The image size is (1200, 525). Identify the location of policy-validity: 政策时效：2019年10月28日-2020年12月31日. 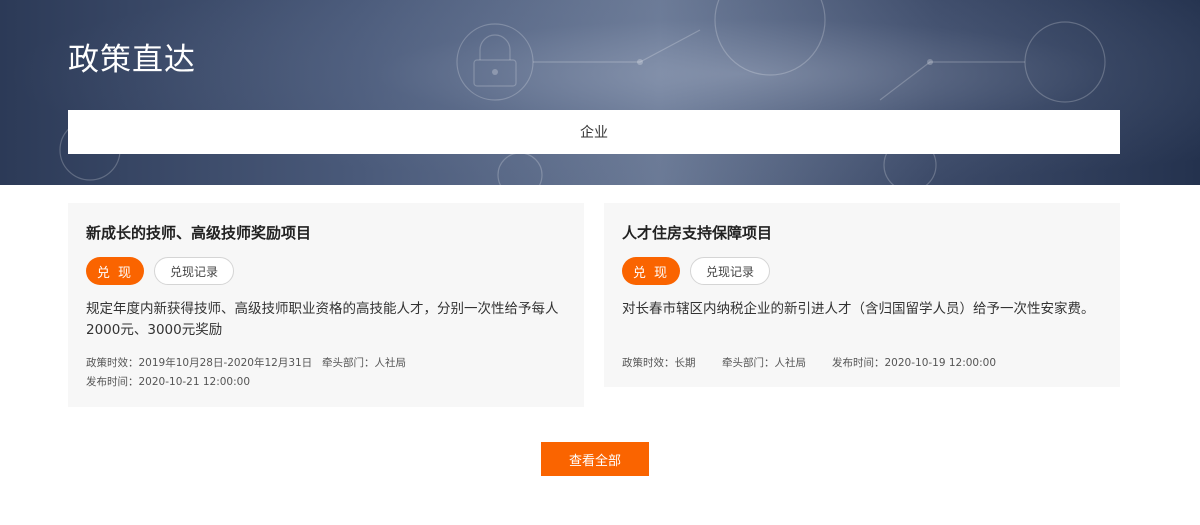
(199, 363).